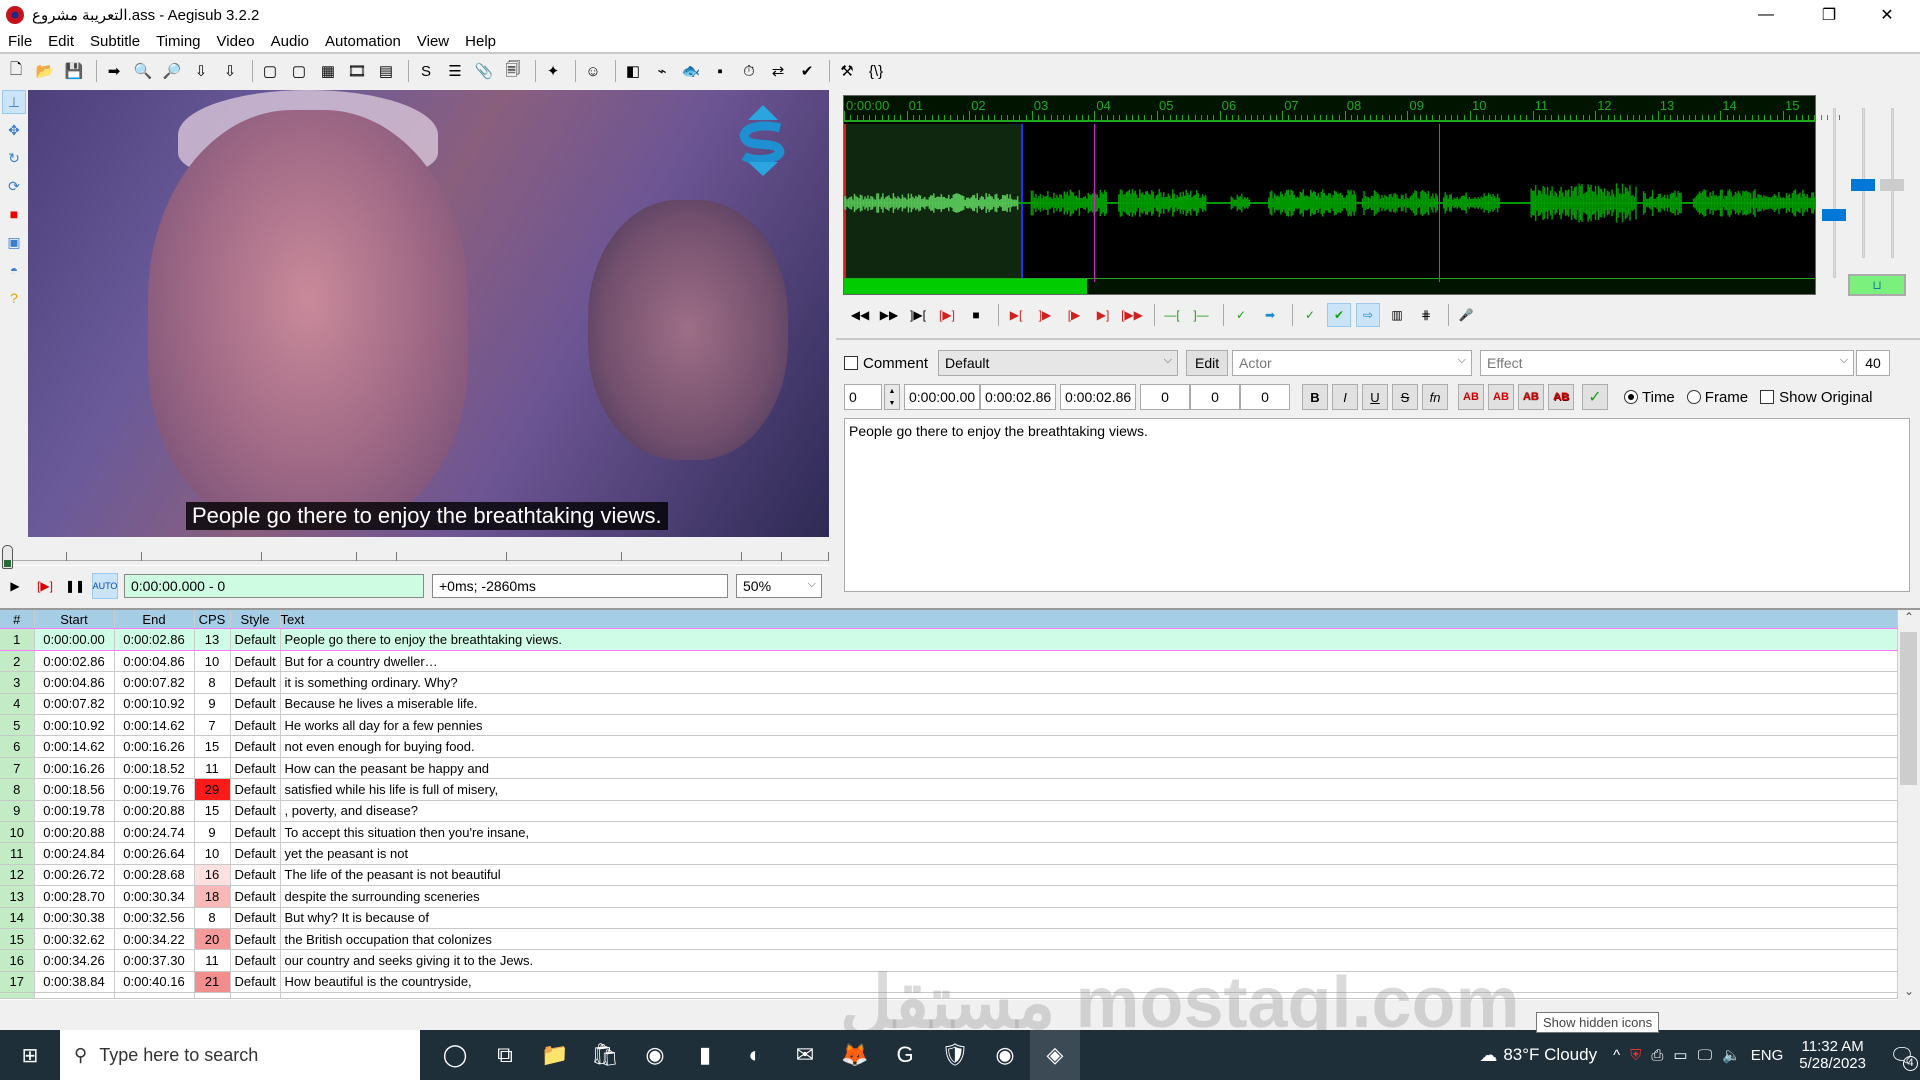 Image resolution: width=1920 pixels, height=1080 pixels. I want to click on menu-view: View, so click(433, 41).